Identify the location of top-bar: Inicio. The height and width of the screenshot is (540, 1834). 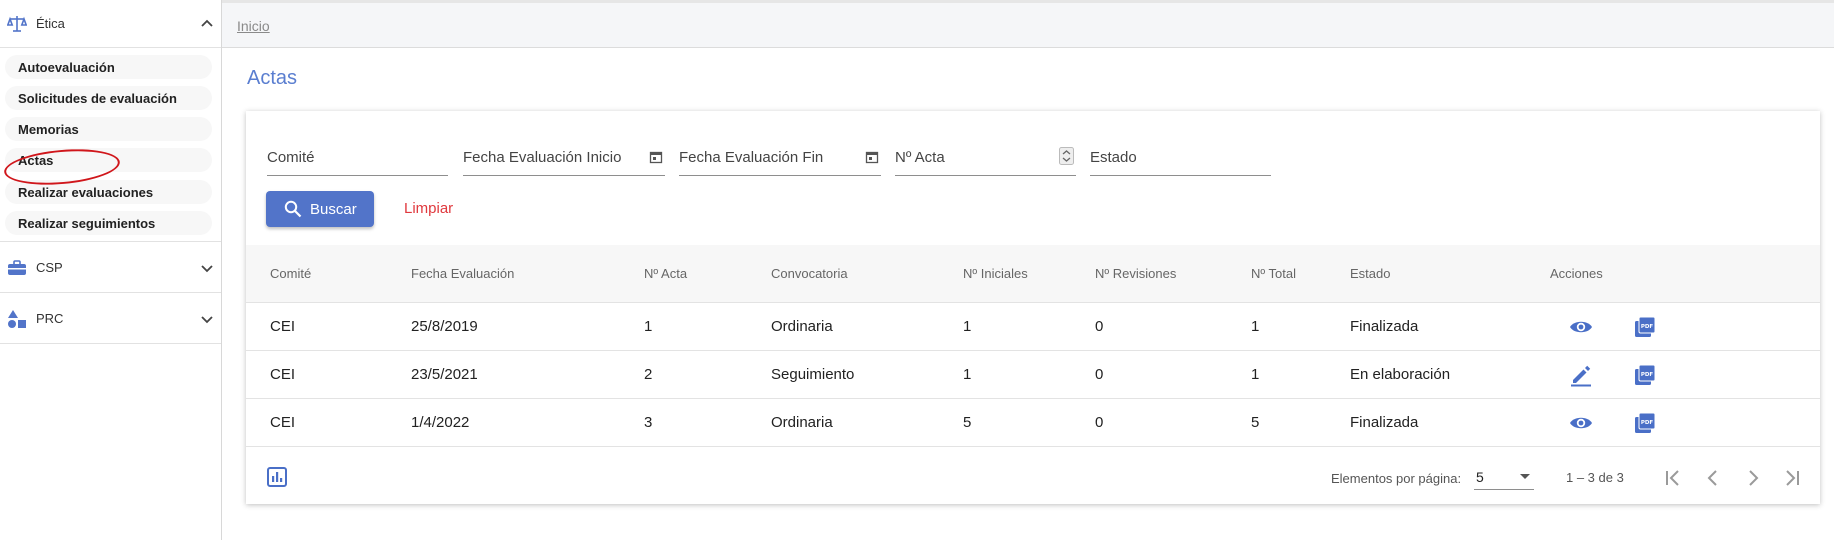
(1028, 24).